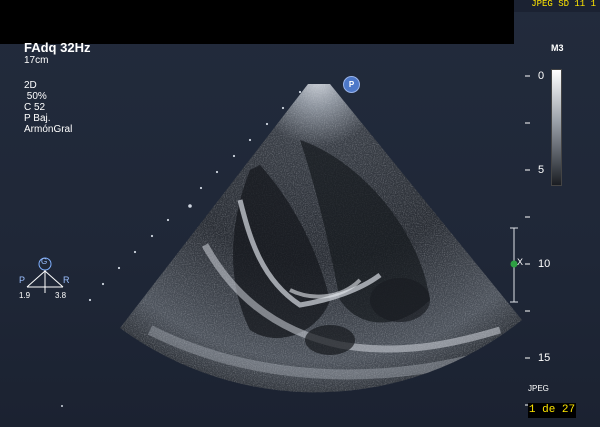 This screenshot has height=427, width=600. I want to click on gray-scale-bar, so click(556, 127).